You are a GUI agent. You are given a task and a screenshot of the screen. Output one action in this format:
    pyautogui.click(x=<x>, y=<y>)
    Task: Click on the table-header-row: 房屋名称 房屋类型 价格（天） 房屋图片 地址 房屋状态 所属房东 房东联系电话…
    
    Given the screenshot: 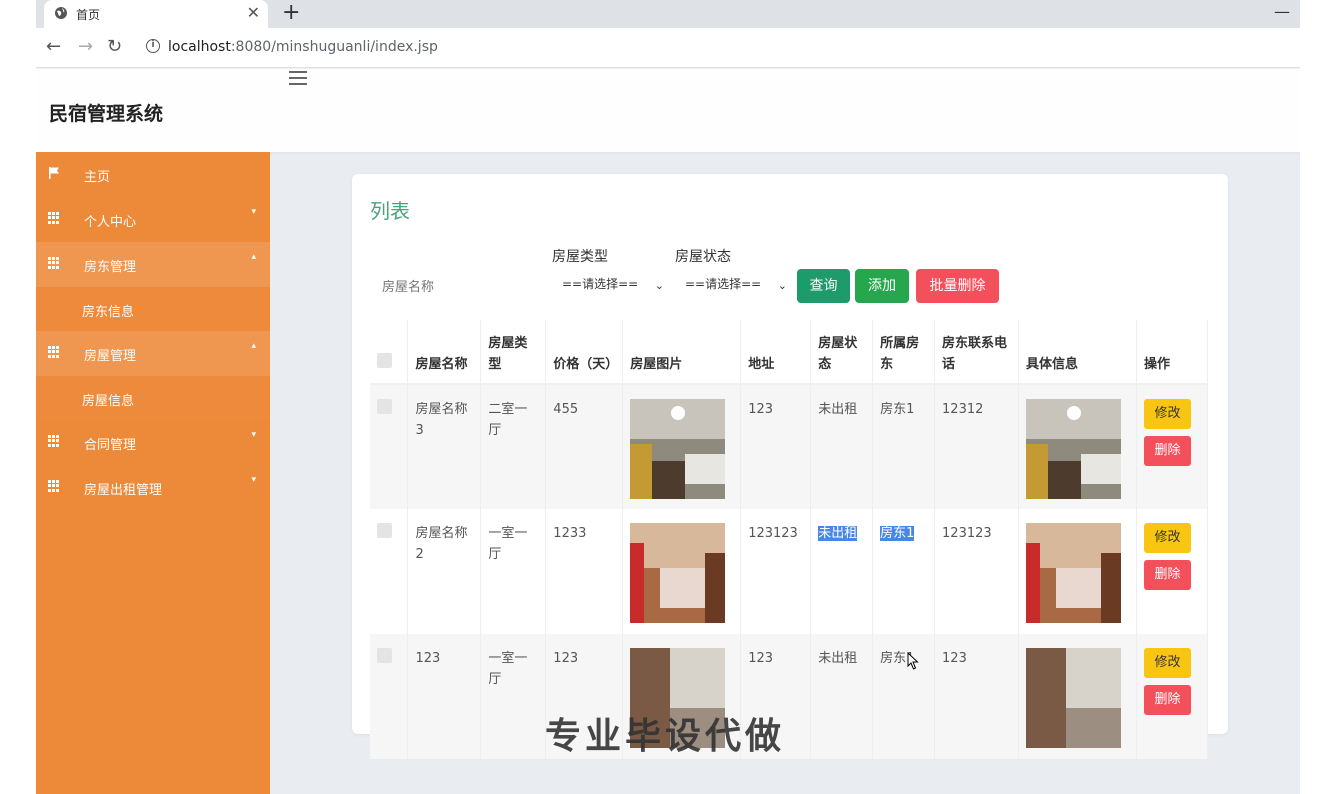 What is the action you would take?
    pyautogui.click(x=789, y=352)
    